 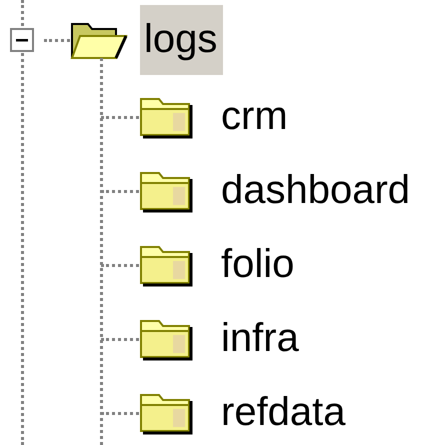 I want to click on tree-item: infra, so click(x=261, y=339).